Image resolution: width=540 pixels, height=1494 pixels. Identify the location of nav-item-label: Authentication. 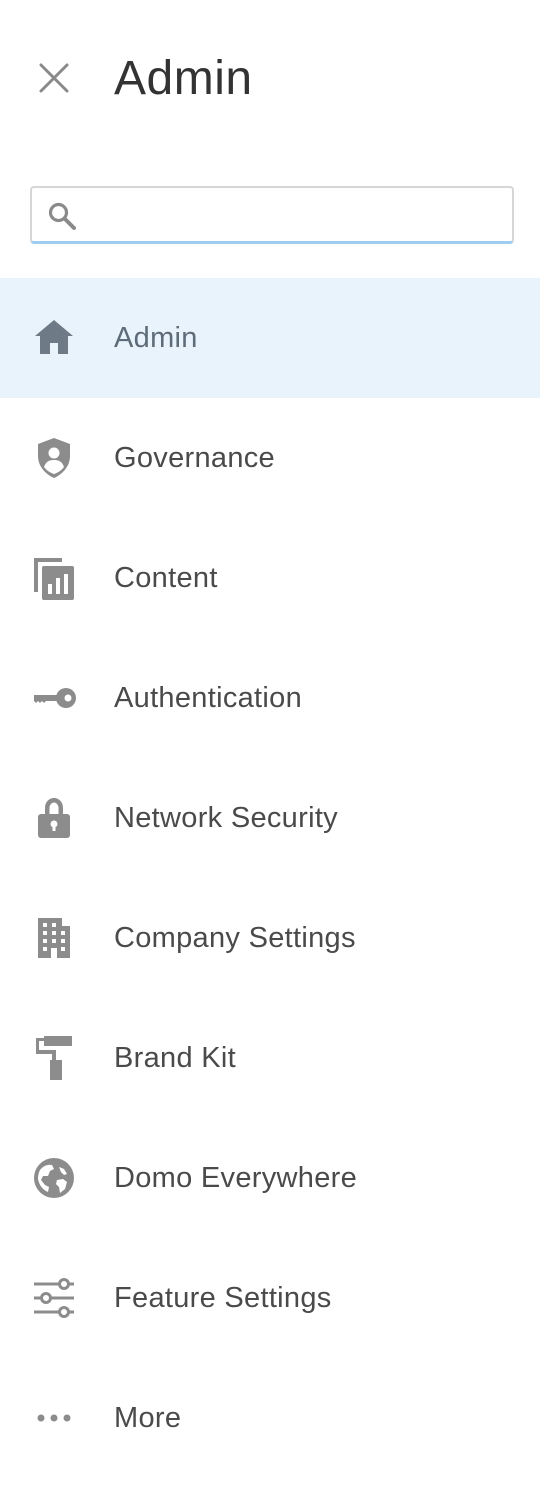
(208, 698).